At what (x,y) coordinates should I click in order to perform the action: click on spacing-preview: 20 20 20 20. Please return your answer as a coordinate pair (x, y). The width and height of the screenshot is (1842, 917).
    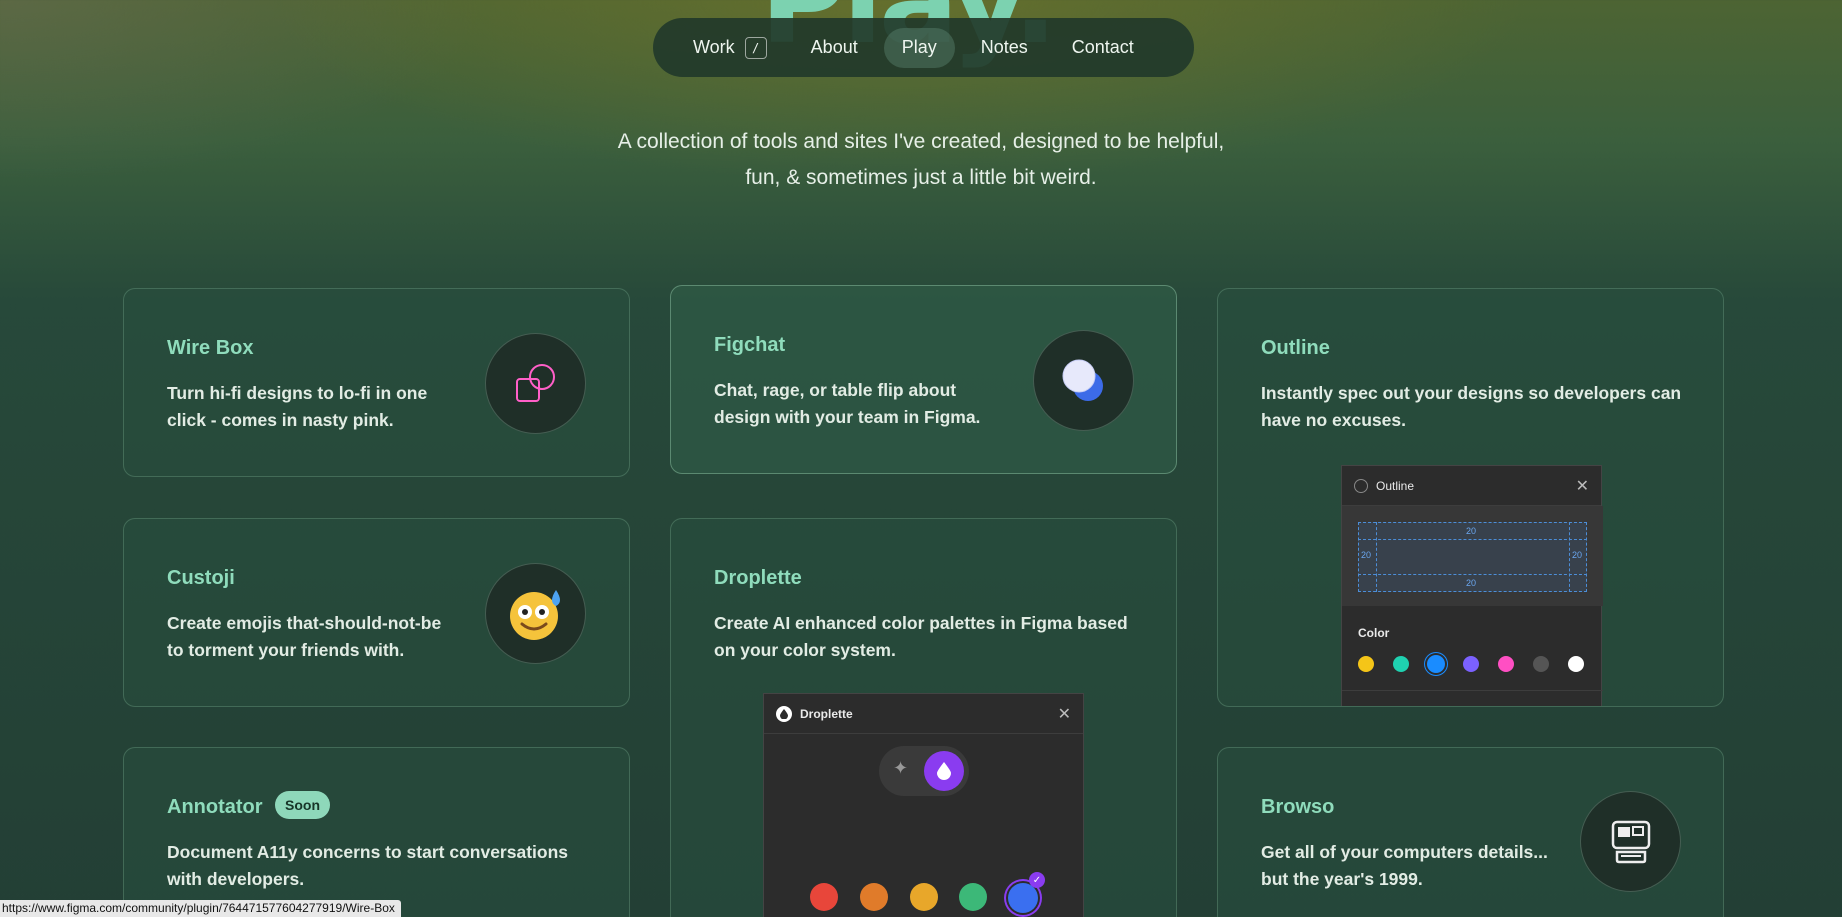
    Looking at the image, I should click on (1472, 556).